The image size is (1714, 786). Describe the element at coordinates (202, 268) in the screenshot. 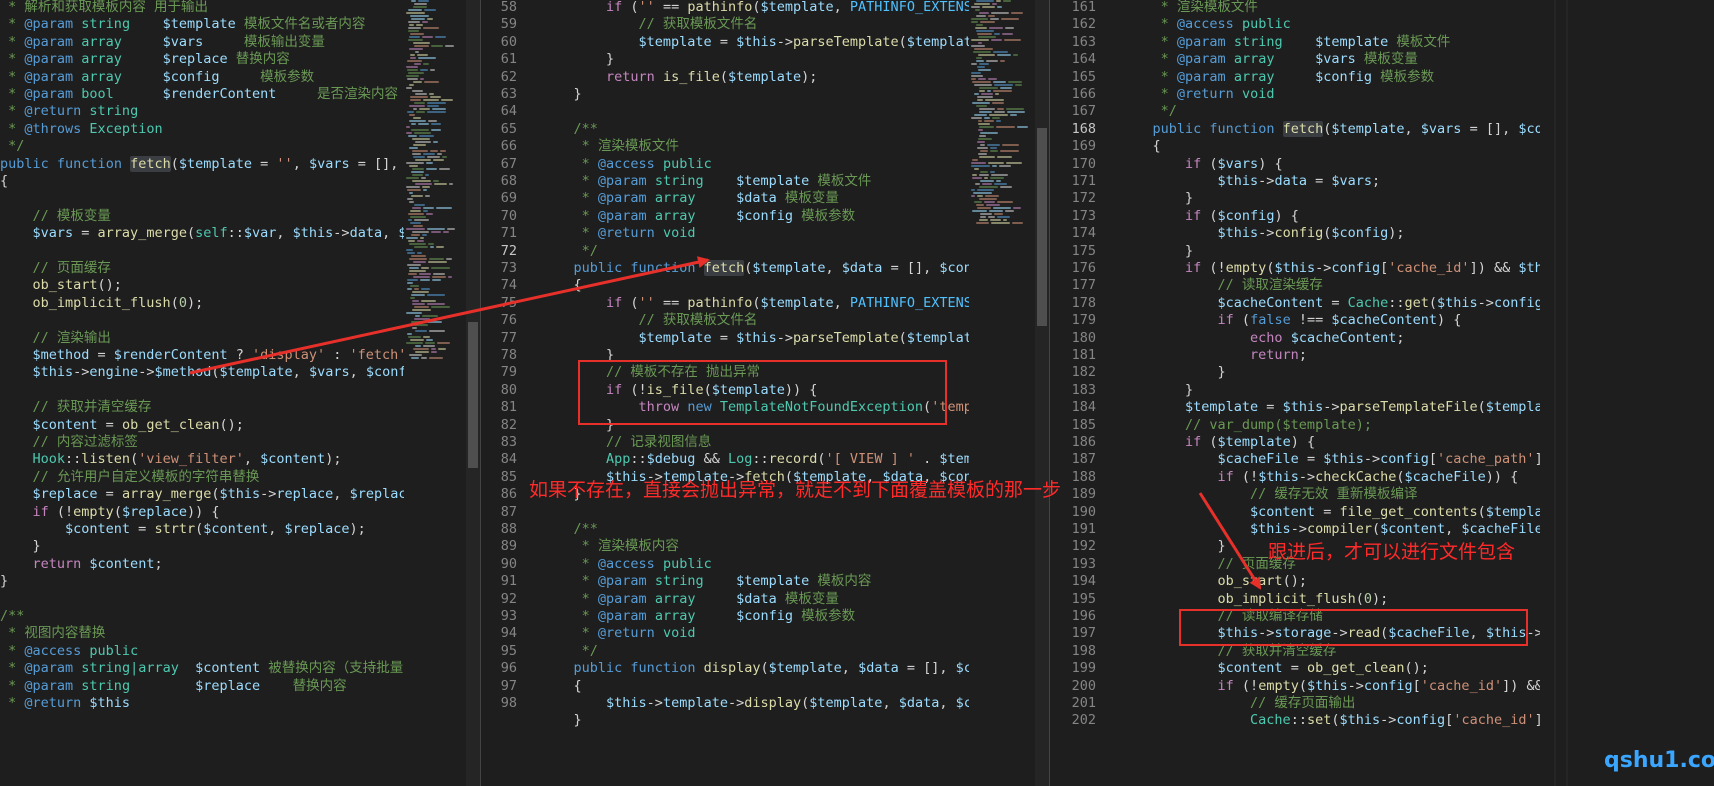

I see `code-line: // 页面缓存` at that location.